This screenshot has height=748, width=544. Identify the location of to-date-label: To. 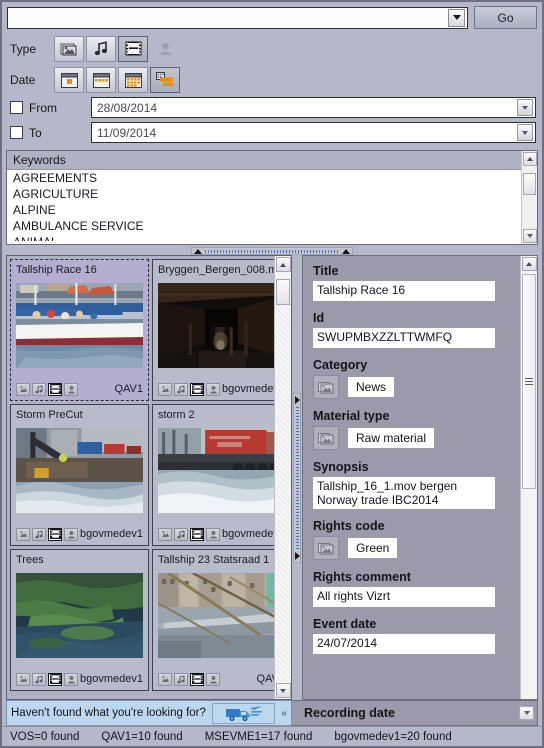
(35, 132).